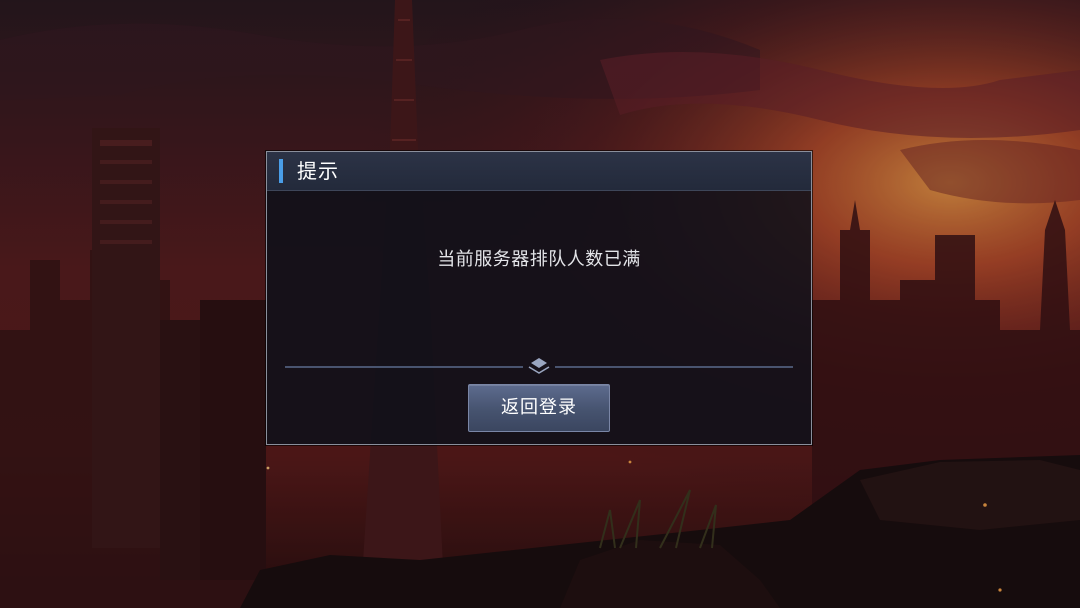 The width and height of the screenshot is (1080, 608). I want to click on header-accent-bar, so click(281, 171).